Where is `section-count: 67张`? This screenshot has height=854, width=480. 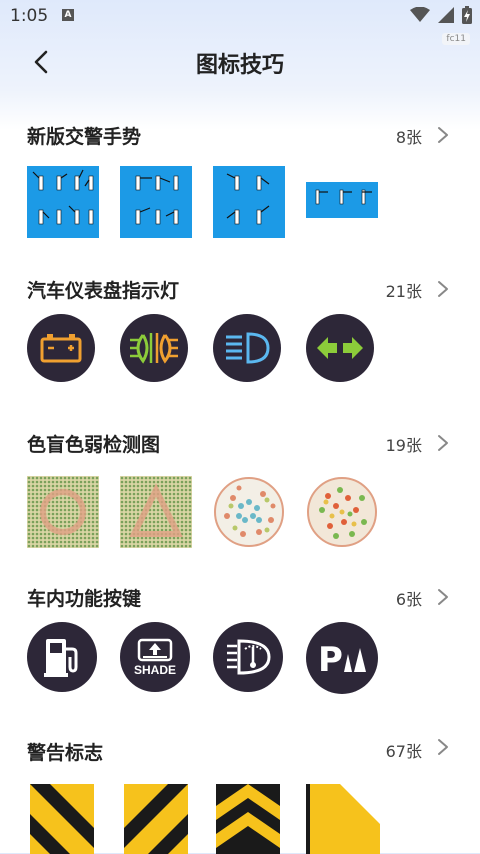 section-count: 67张 is located at coordinates (403, 751).